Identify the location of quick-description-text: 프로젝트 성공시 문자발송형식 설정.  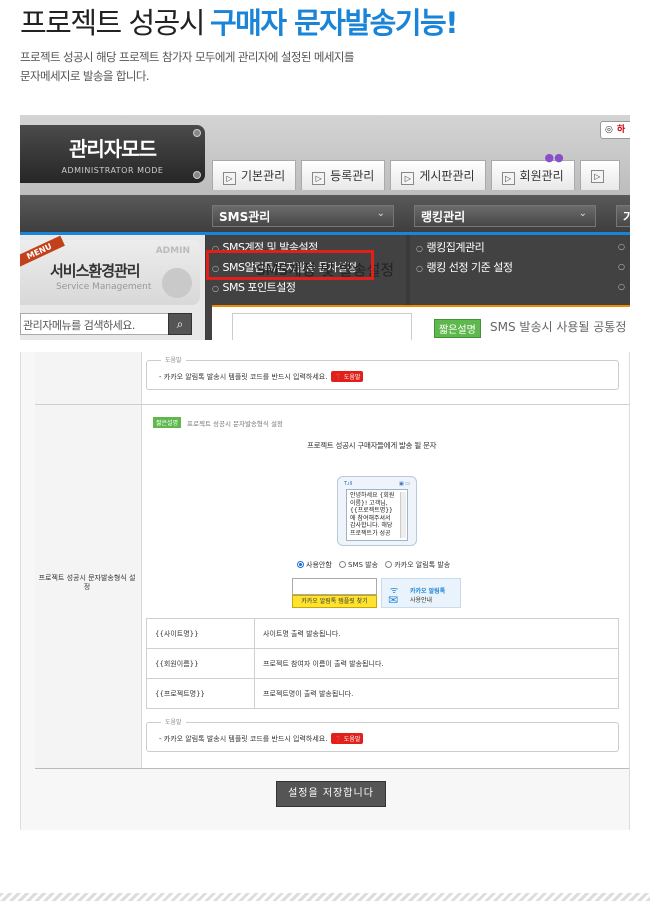
(235, 424).